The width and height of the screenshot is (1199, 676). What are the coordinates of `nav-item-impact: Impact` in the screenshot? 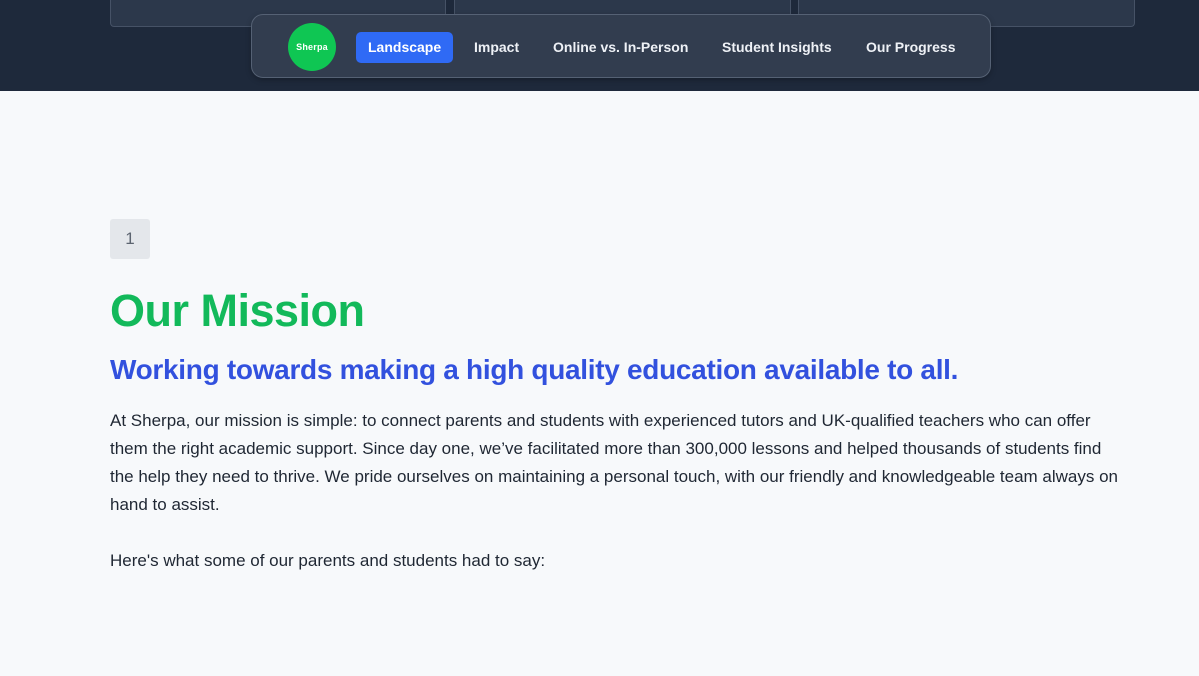 It's located at (496, 47).